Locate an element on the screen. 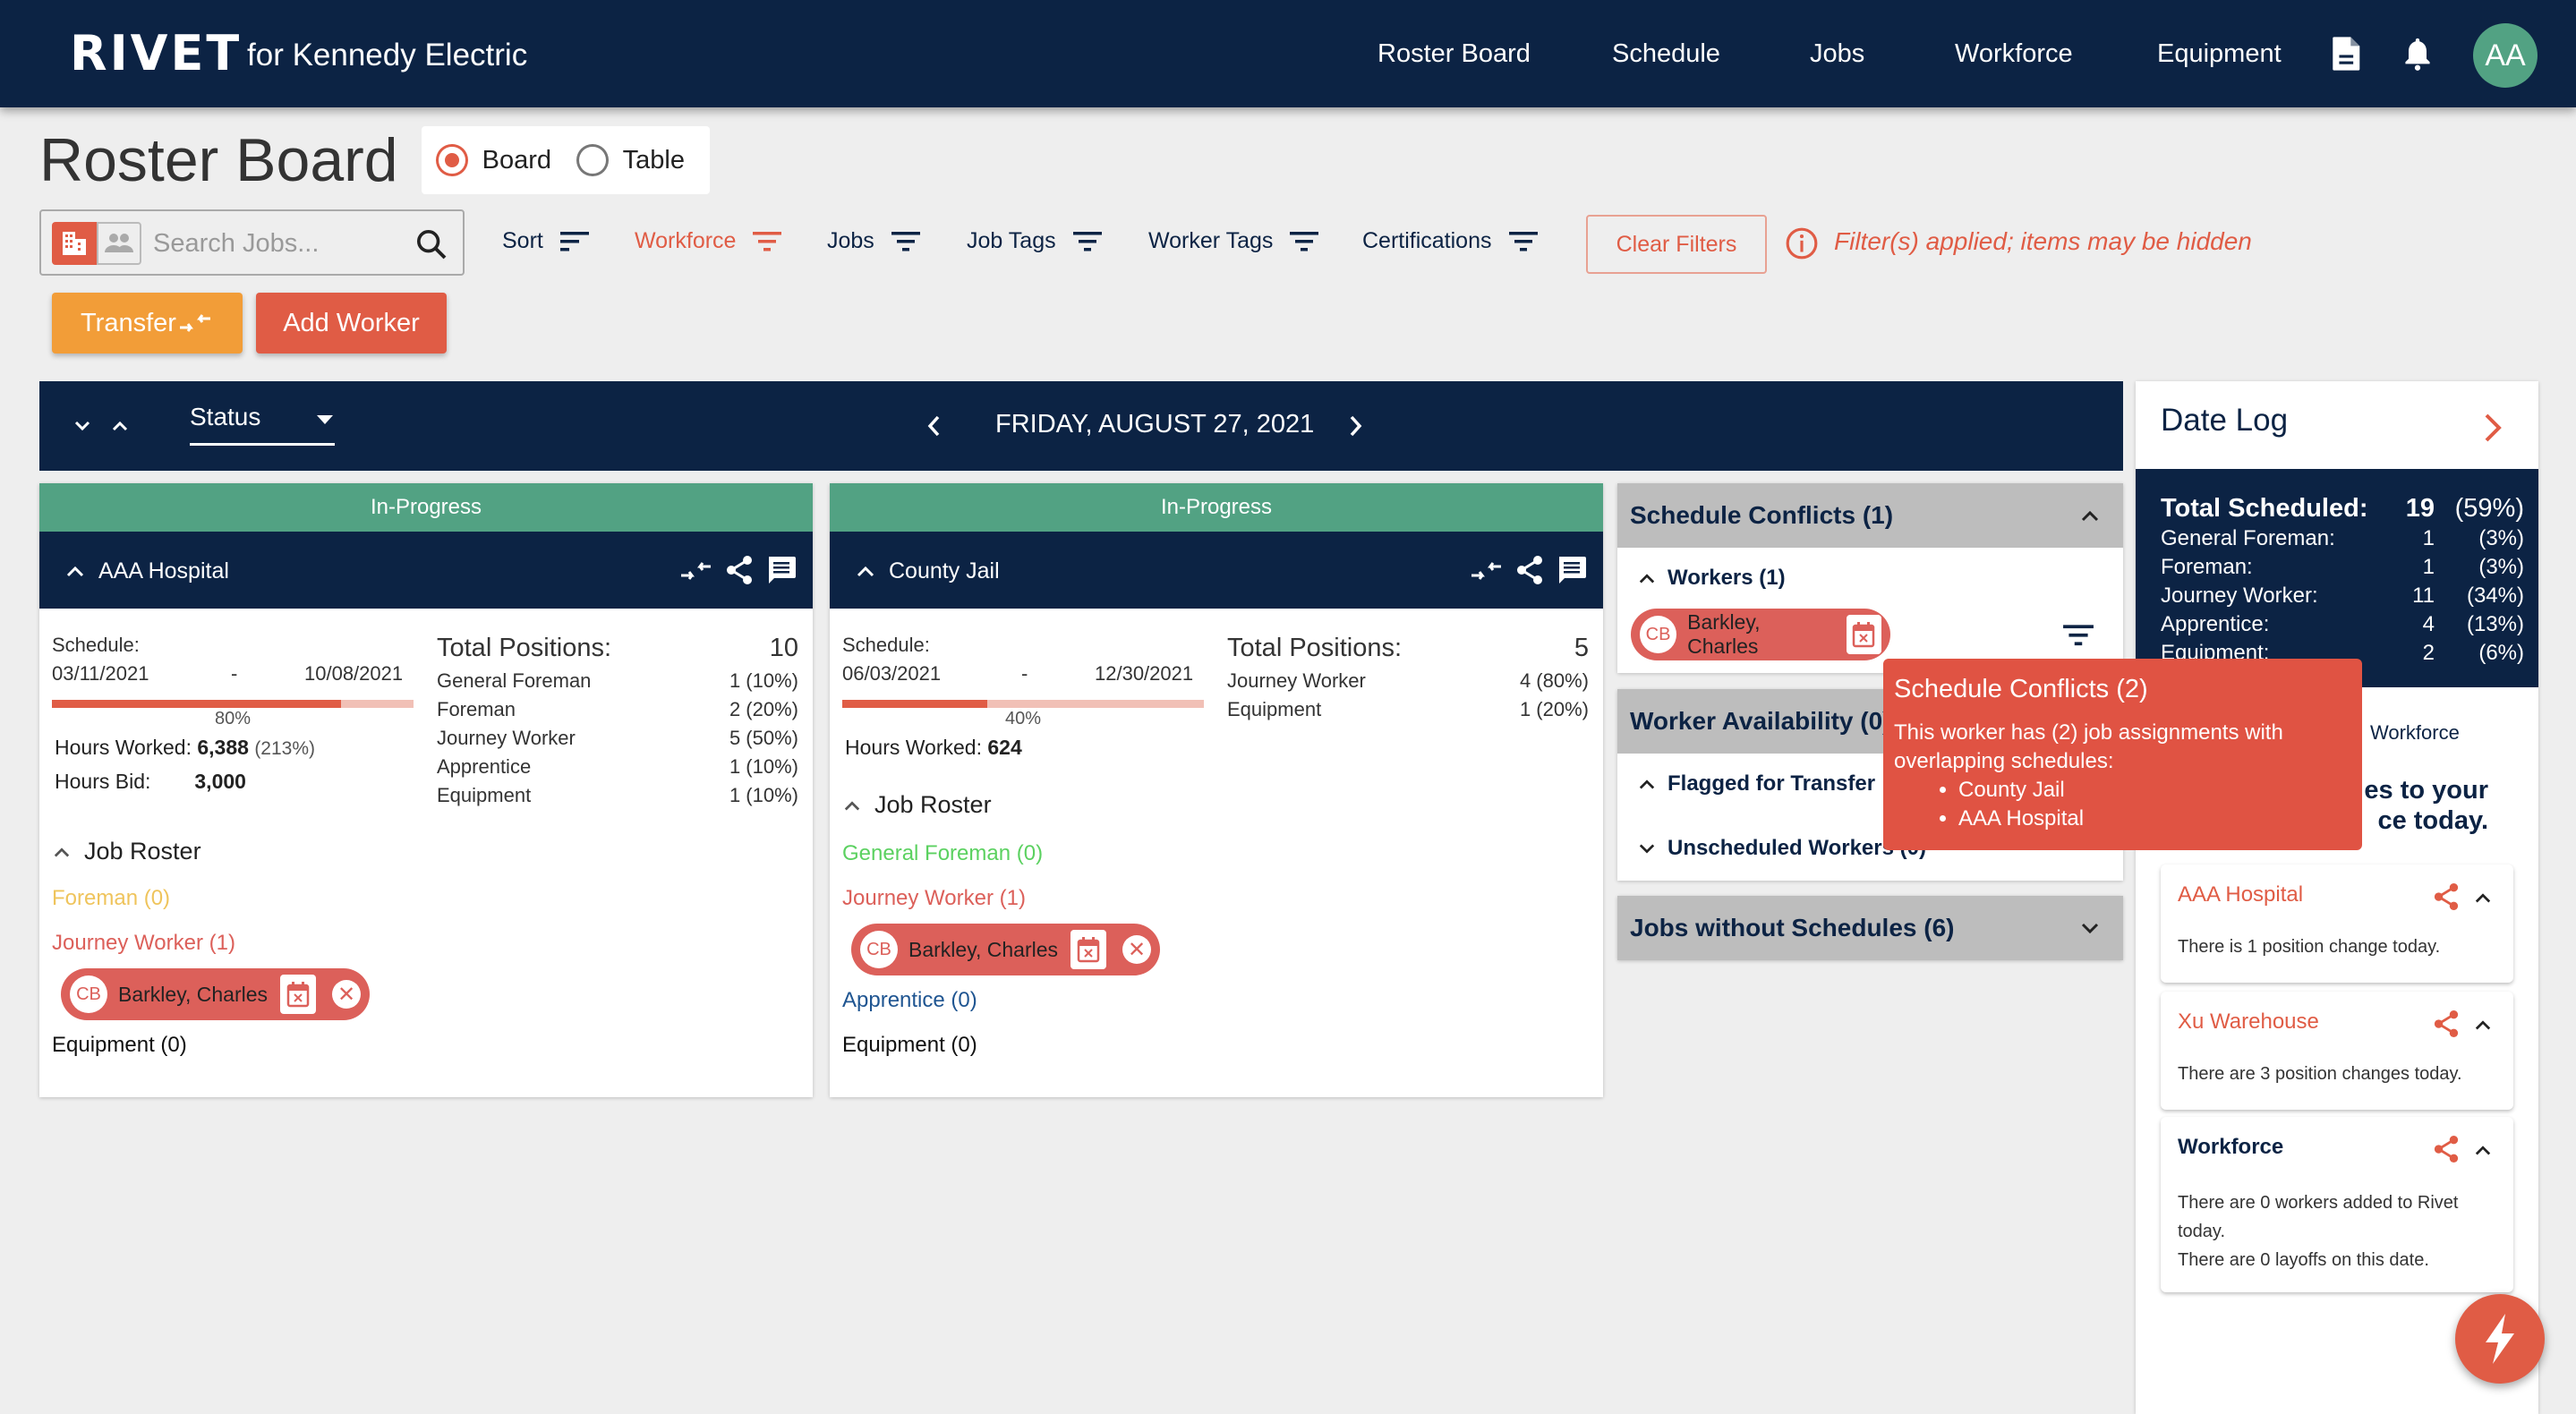 This screenshot has height=1414, width=2576. board-radio is located at coordinates (452, 160).